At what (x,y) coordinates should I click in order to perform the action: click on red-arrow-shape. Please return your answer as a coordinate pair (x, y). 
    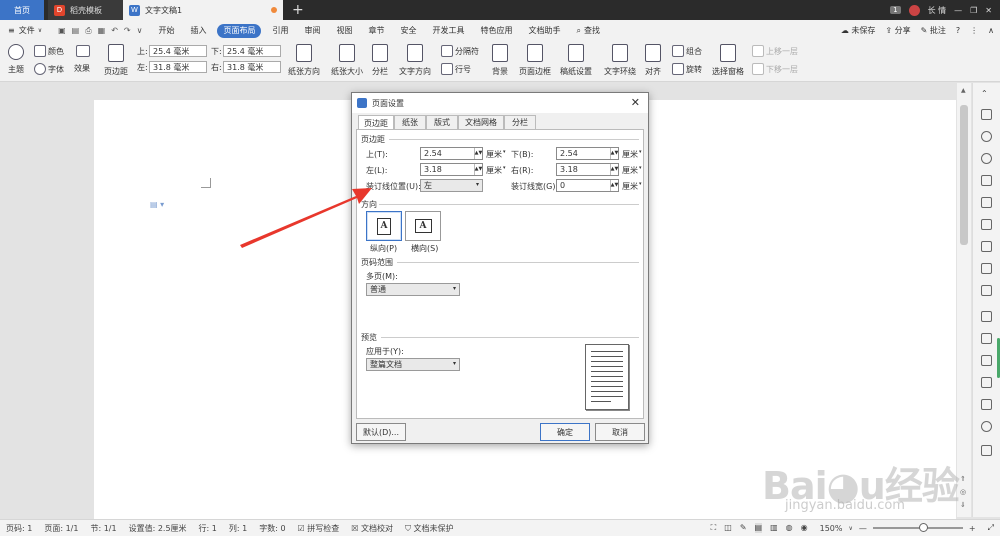
    Looking at the image, I should click on (306, 218).